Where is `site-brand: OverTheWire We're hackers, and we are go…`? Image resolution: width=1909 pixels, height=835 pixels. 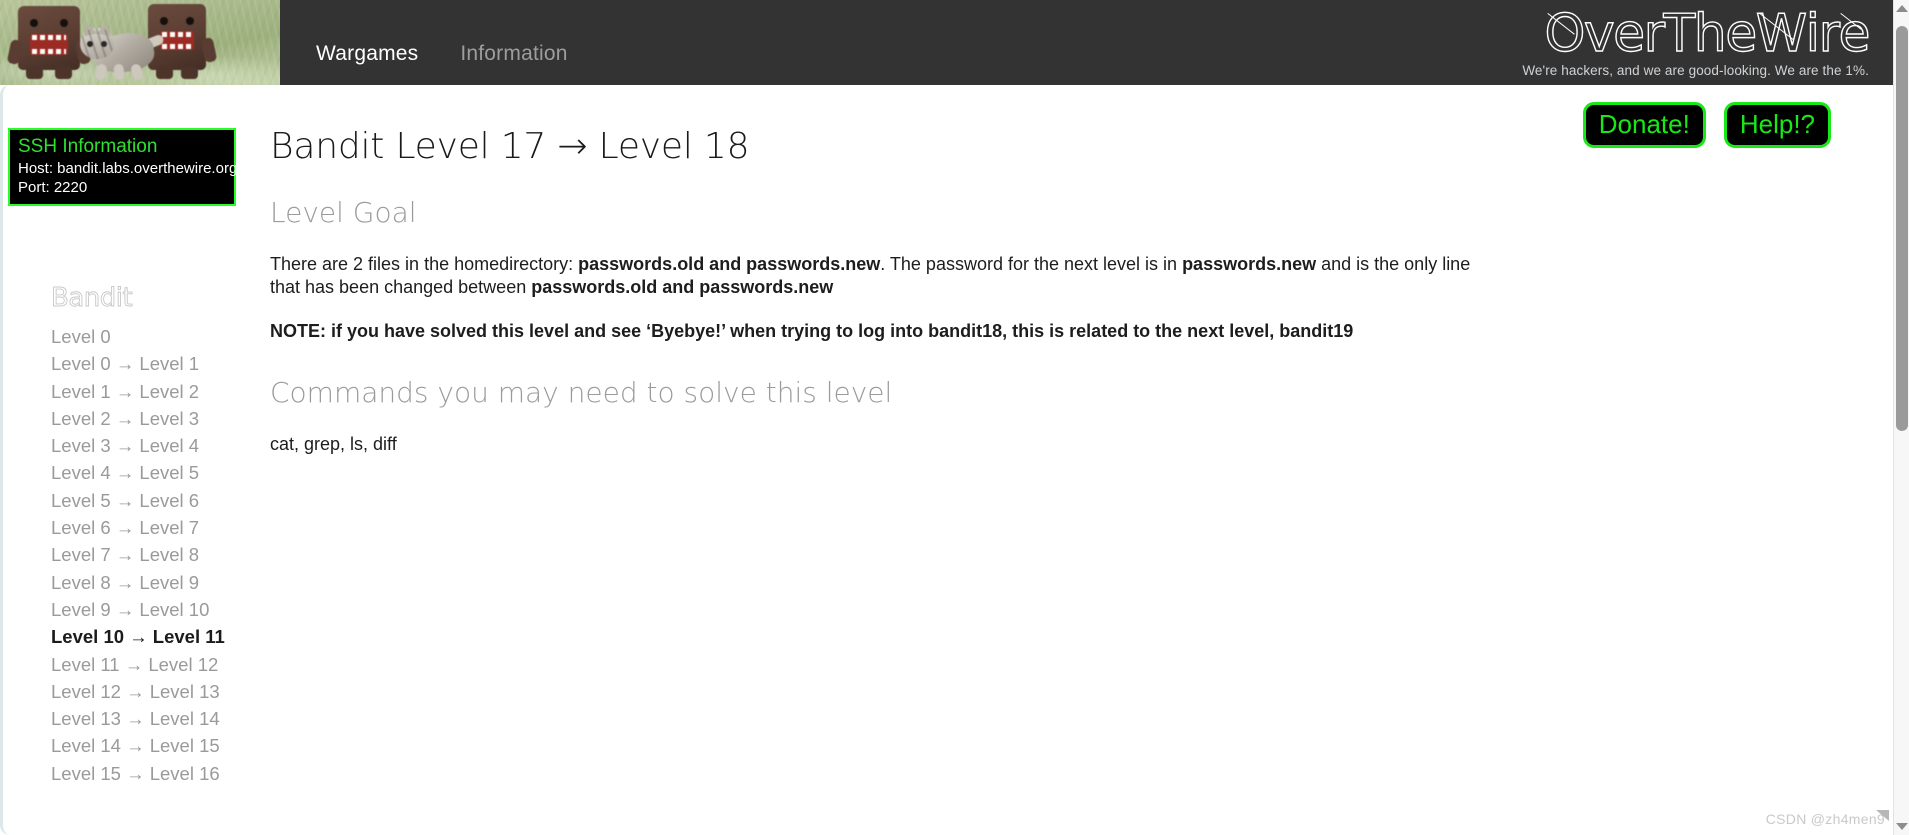
site-brand: OverTheWire We're hackers, and we are go… is located at coordinates (1707, 42).